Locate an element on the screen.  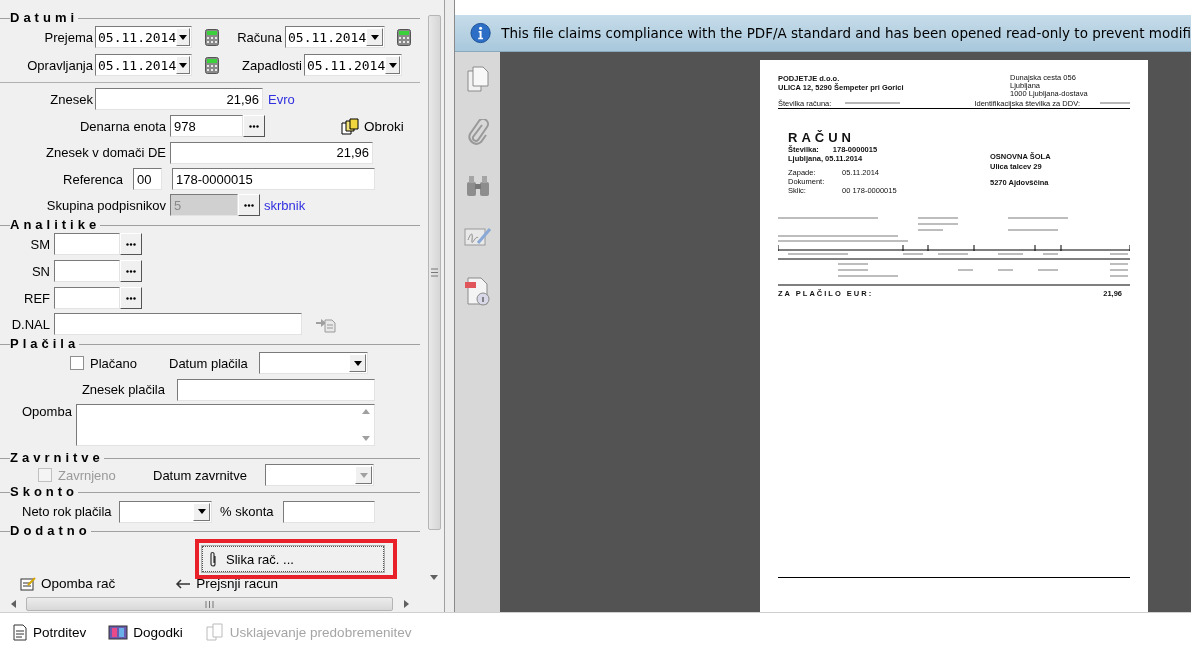
field-label: Datum zavrnitve is located at coordinates (200, 475).